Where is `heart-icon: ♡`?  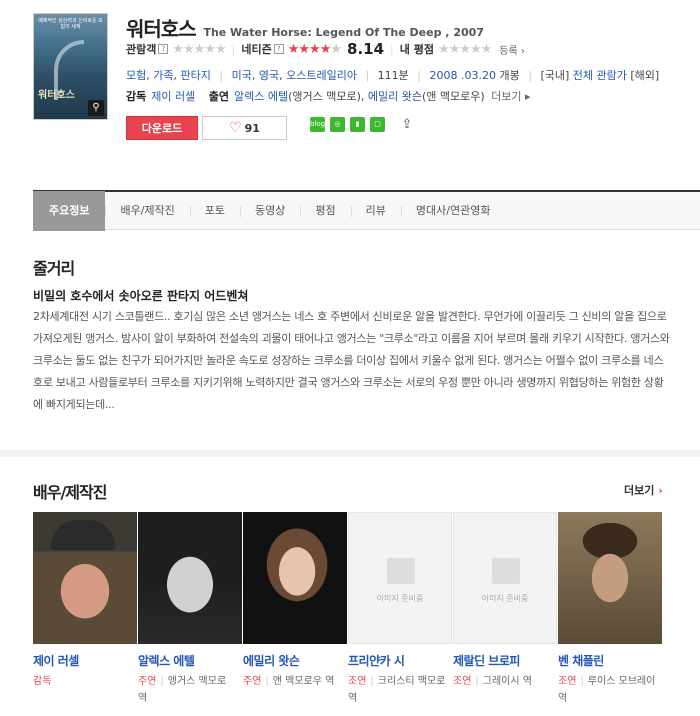
heart-icon: ♡ is located at coordinates (235, 128).